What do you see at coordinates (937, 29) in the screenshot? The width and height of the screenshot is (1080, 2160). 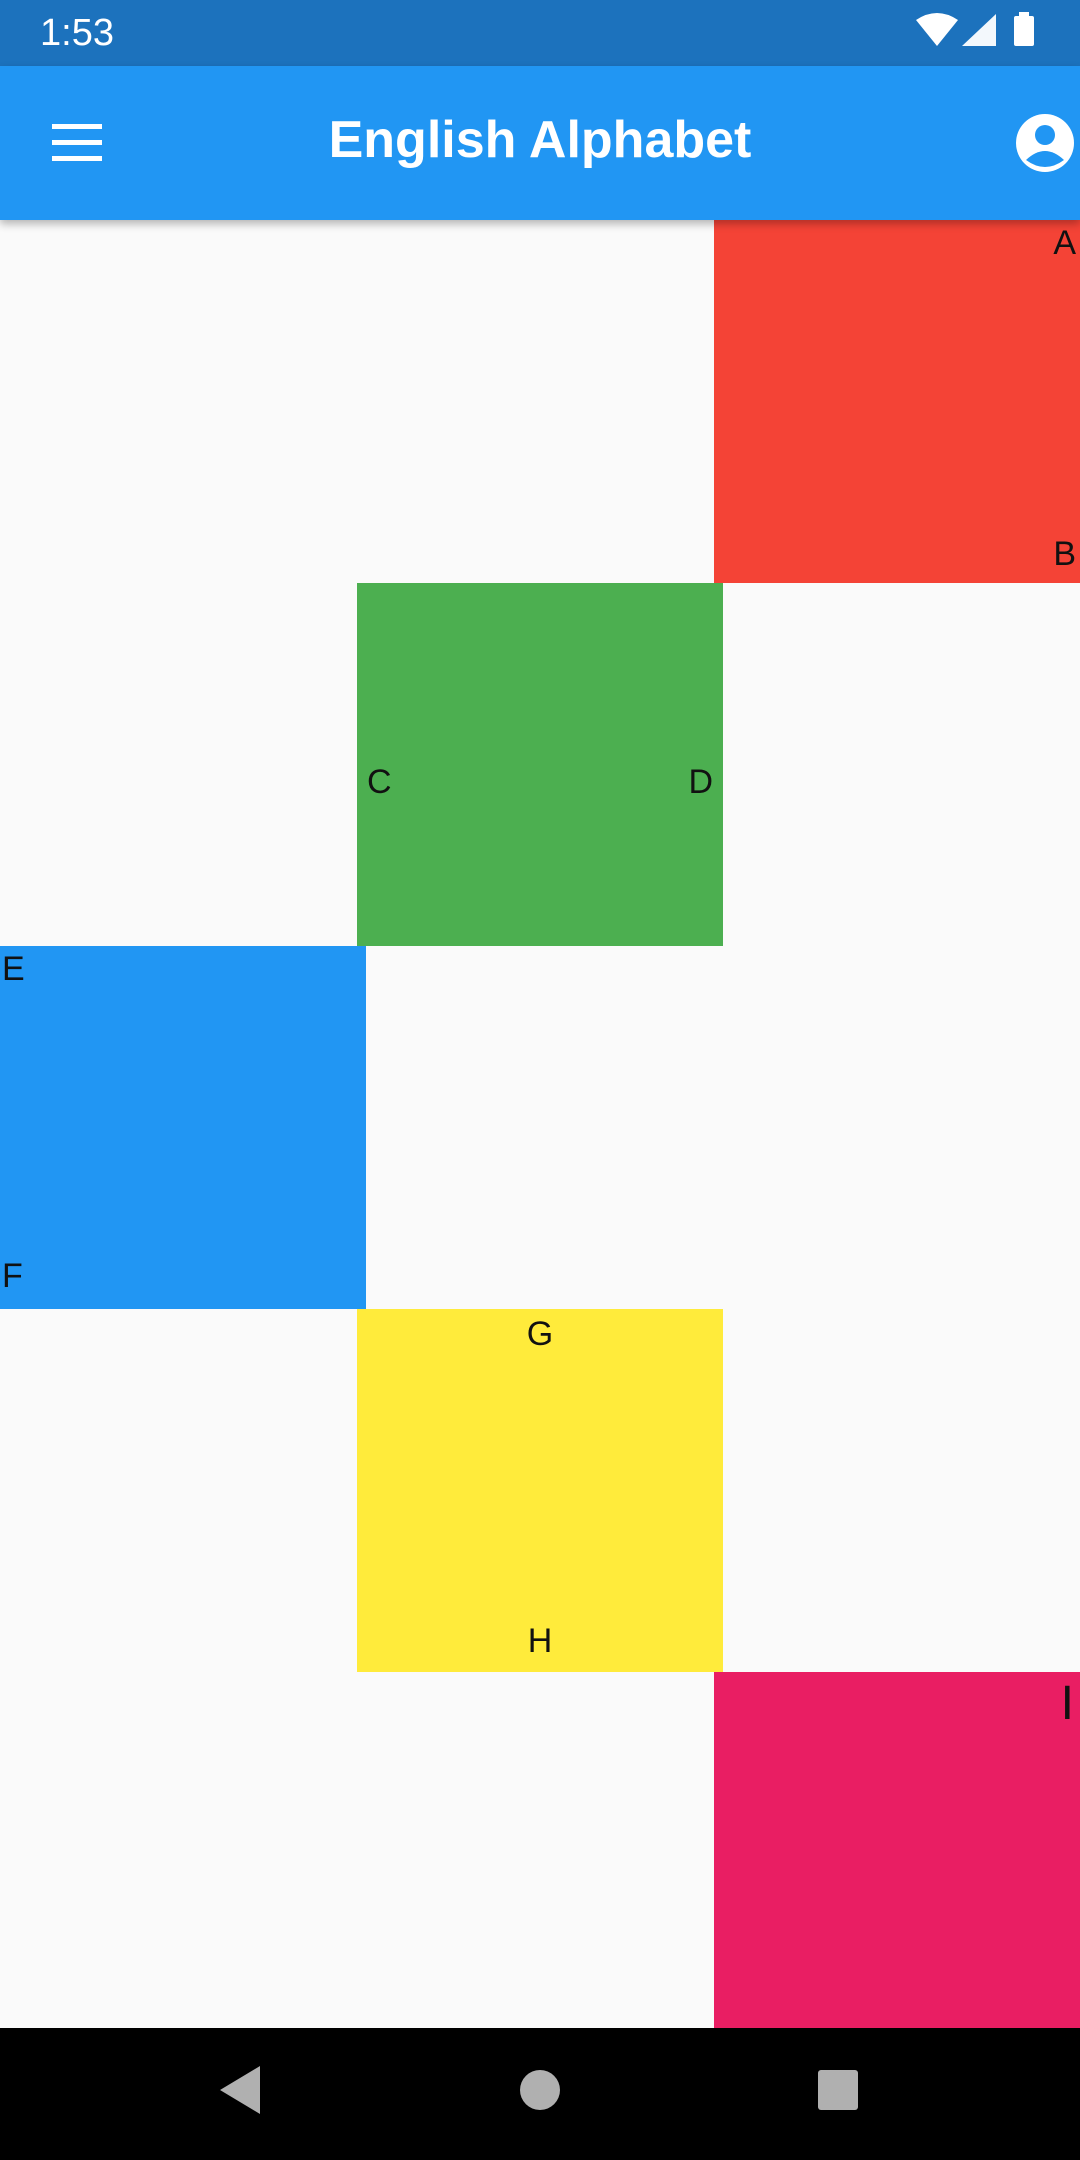 I see `wifi-icon` at bounding box center [937, 29].